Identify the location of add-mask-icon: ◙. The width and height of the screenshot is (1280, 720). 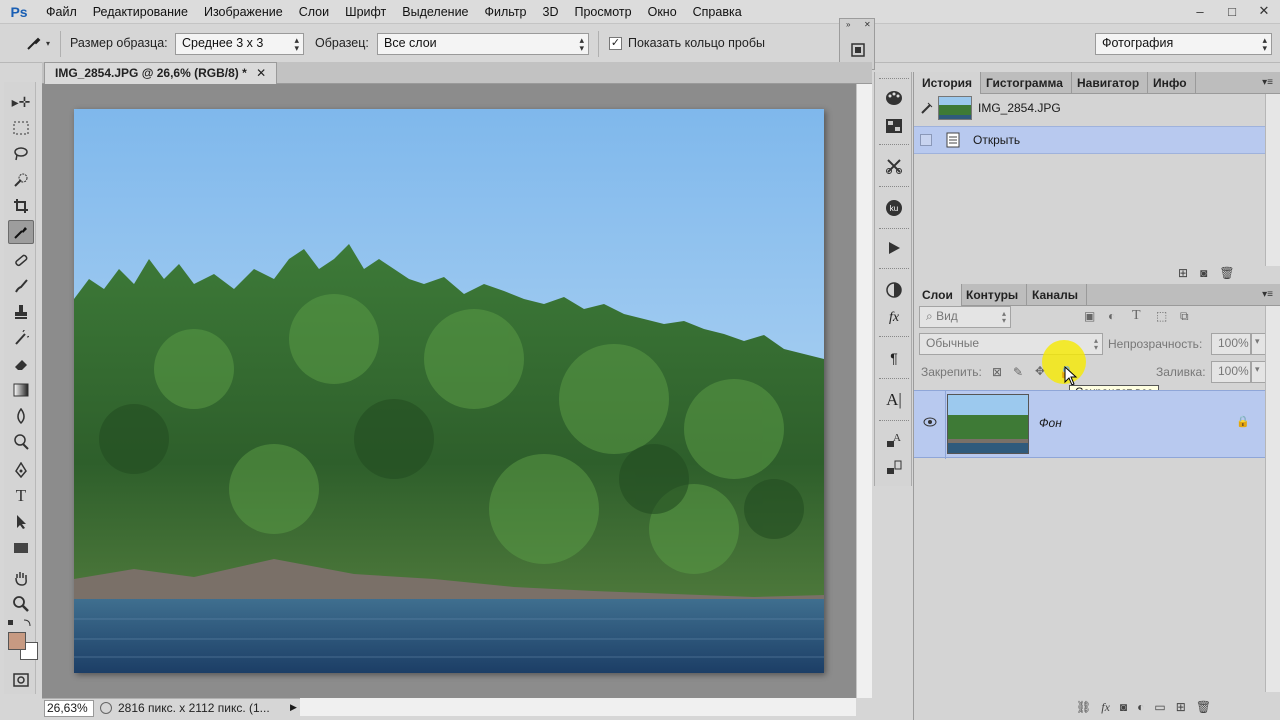
(1123, 707).